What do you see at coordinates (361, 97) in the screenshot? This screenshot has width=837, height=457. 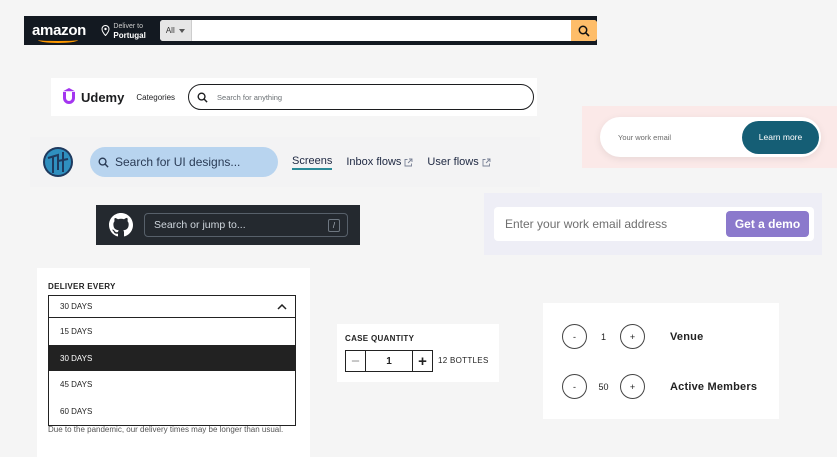 I see `udemy-search-input: Search for anything` at bounding box center [361, 97].